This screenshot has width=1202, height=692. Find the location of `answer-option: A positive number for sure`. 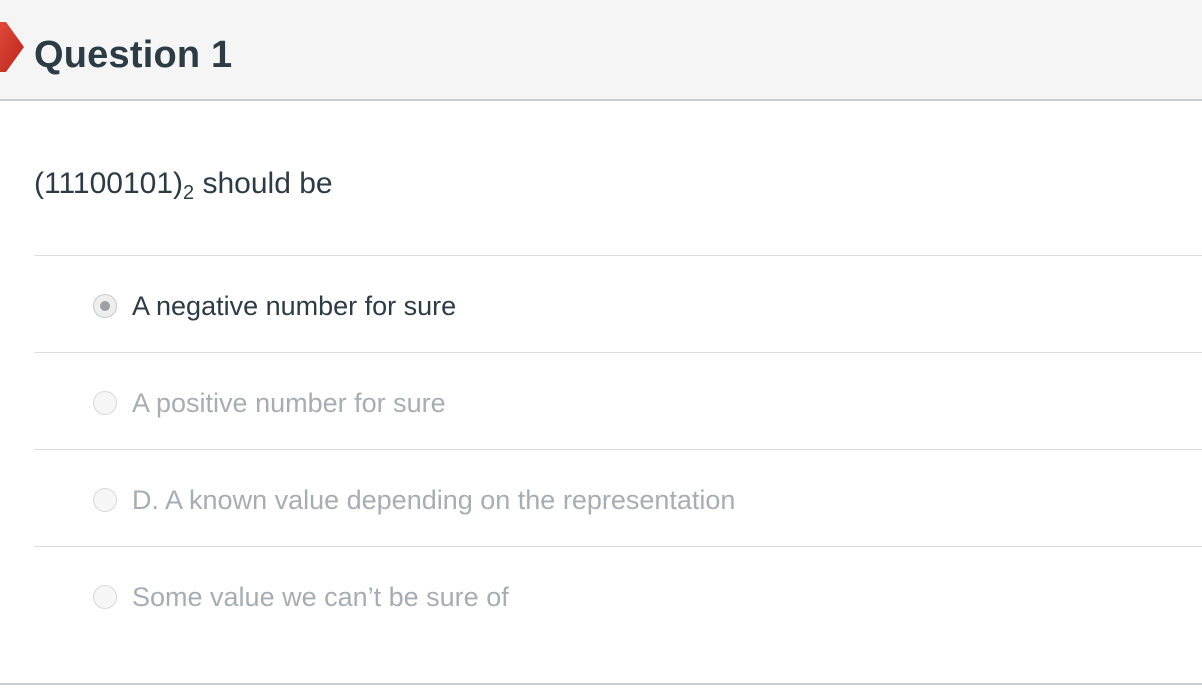

answer-option: A positive number for sure is located at coordinates (618, 403).